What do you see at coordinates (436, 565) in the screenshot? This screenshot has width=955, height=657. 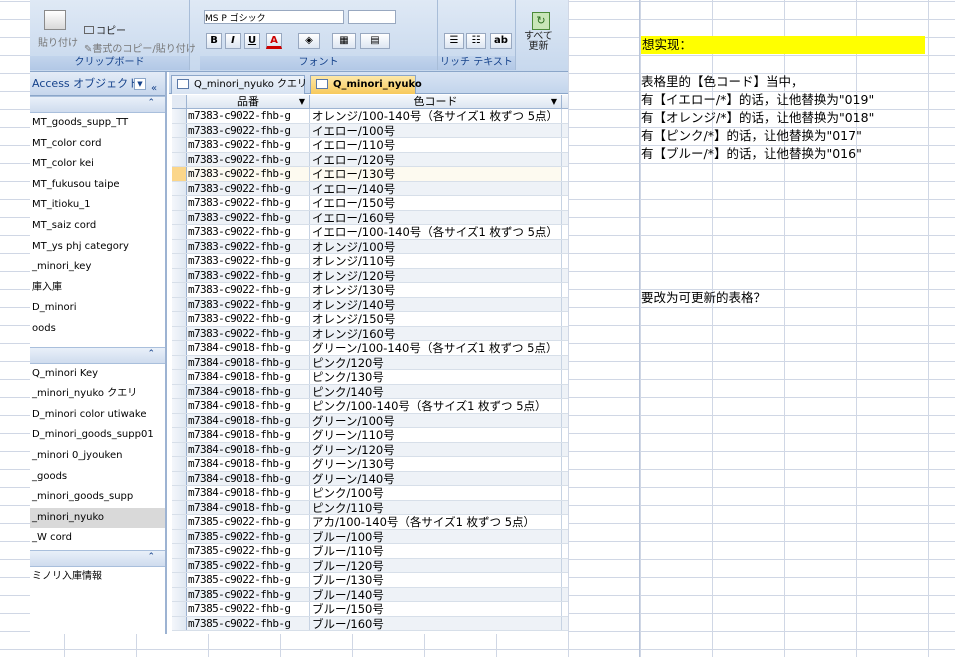 I see `cell-color-code: ブルー/120号` at bounding box center [436, 565].